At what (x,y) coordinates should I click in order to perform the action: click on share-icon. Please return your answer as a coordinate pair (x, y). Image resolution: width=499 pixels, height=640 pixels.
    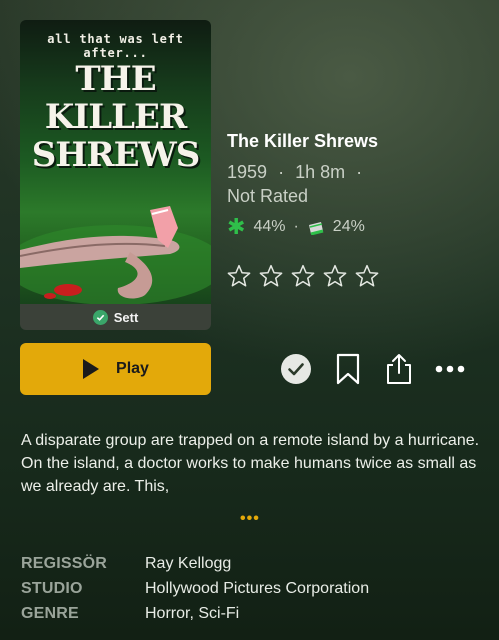
    Looking at the image, I should click on (399, 369).